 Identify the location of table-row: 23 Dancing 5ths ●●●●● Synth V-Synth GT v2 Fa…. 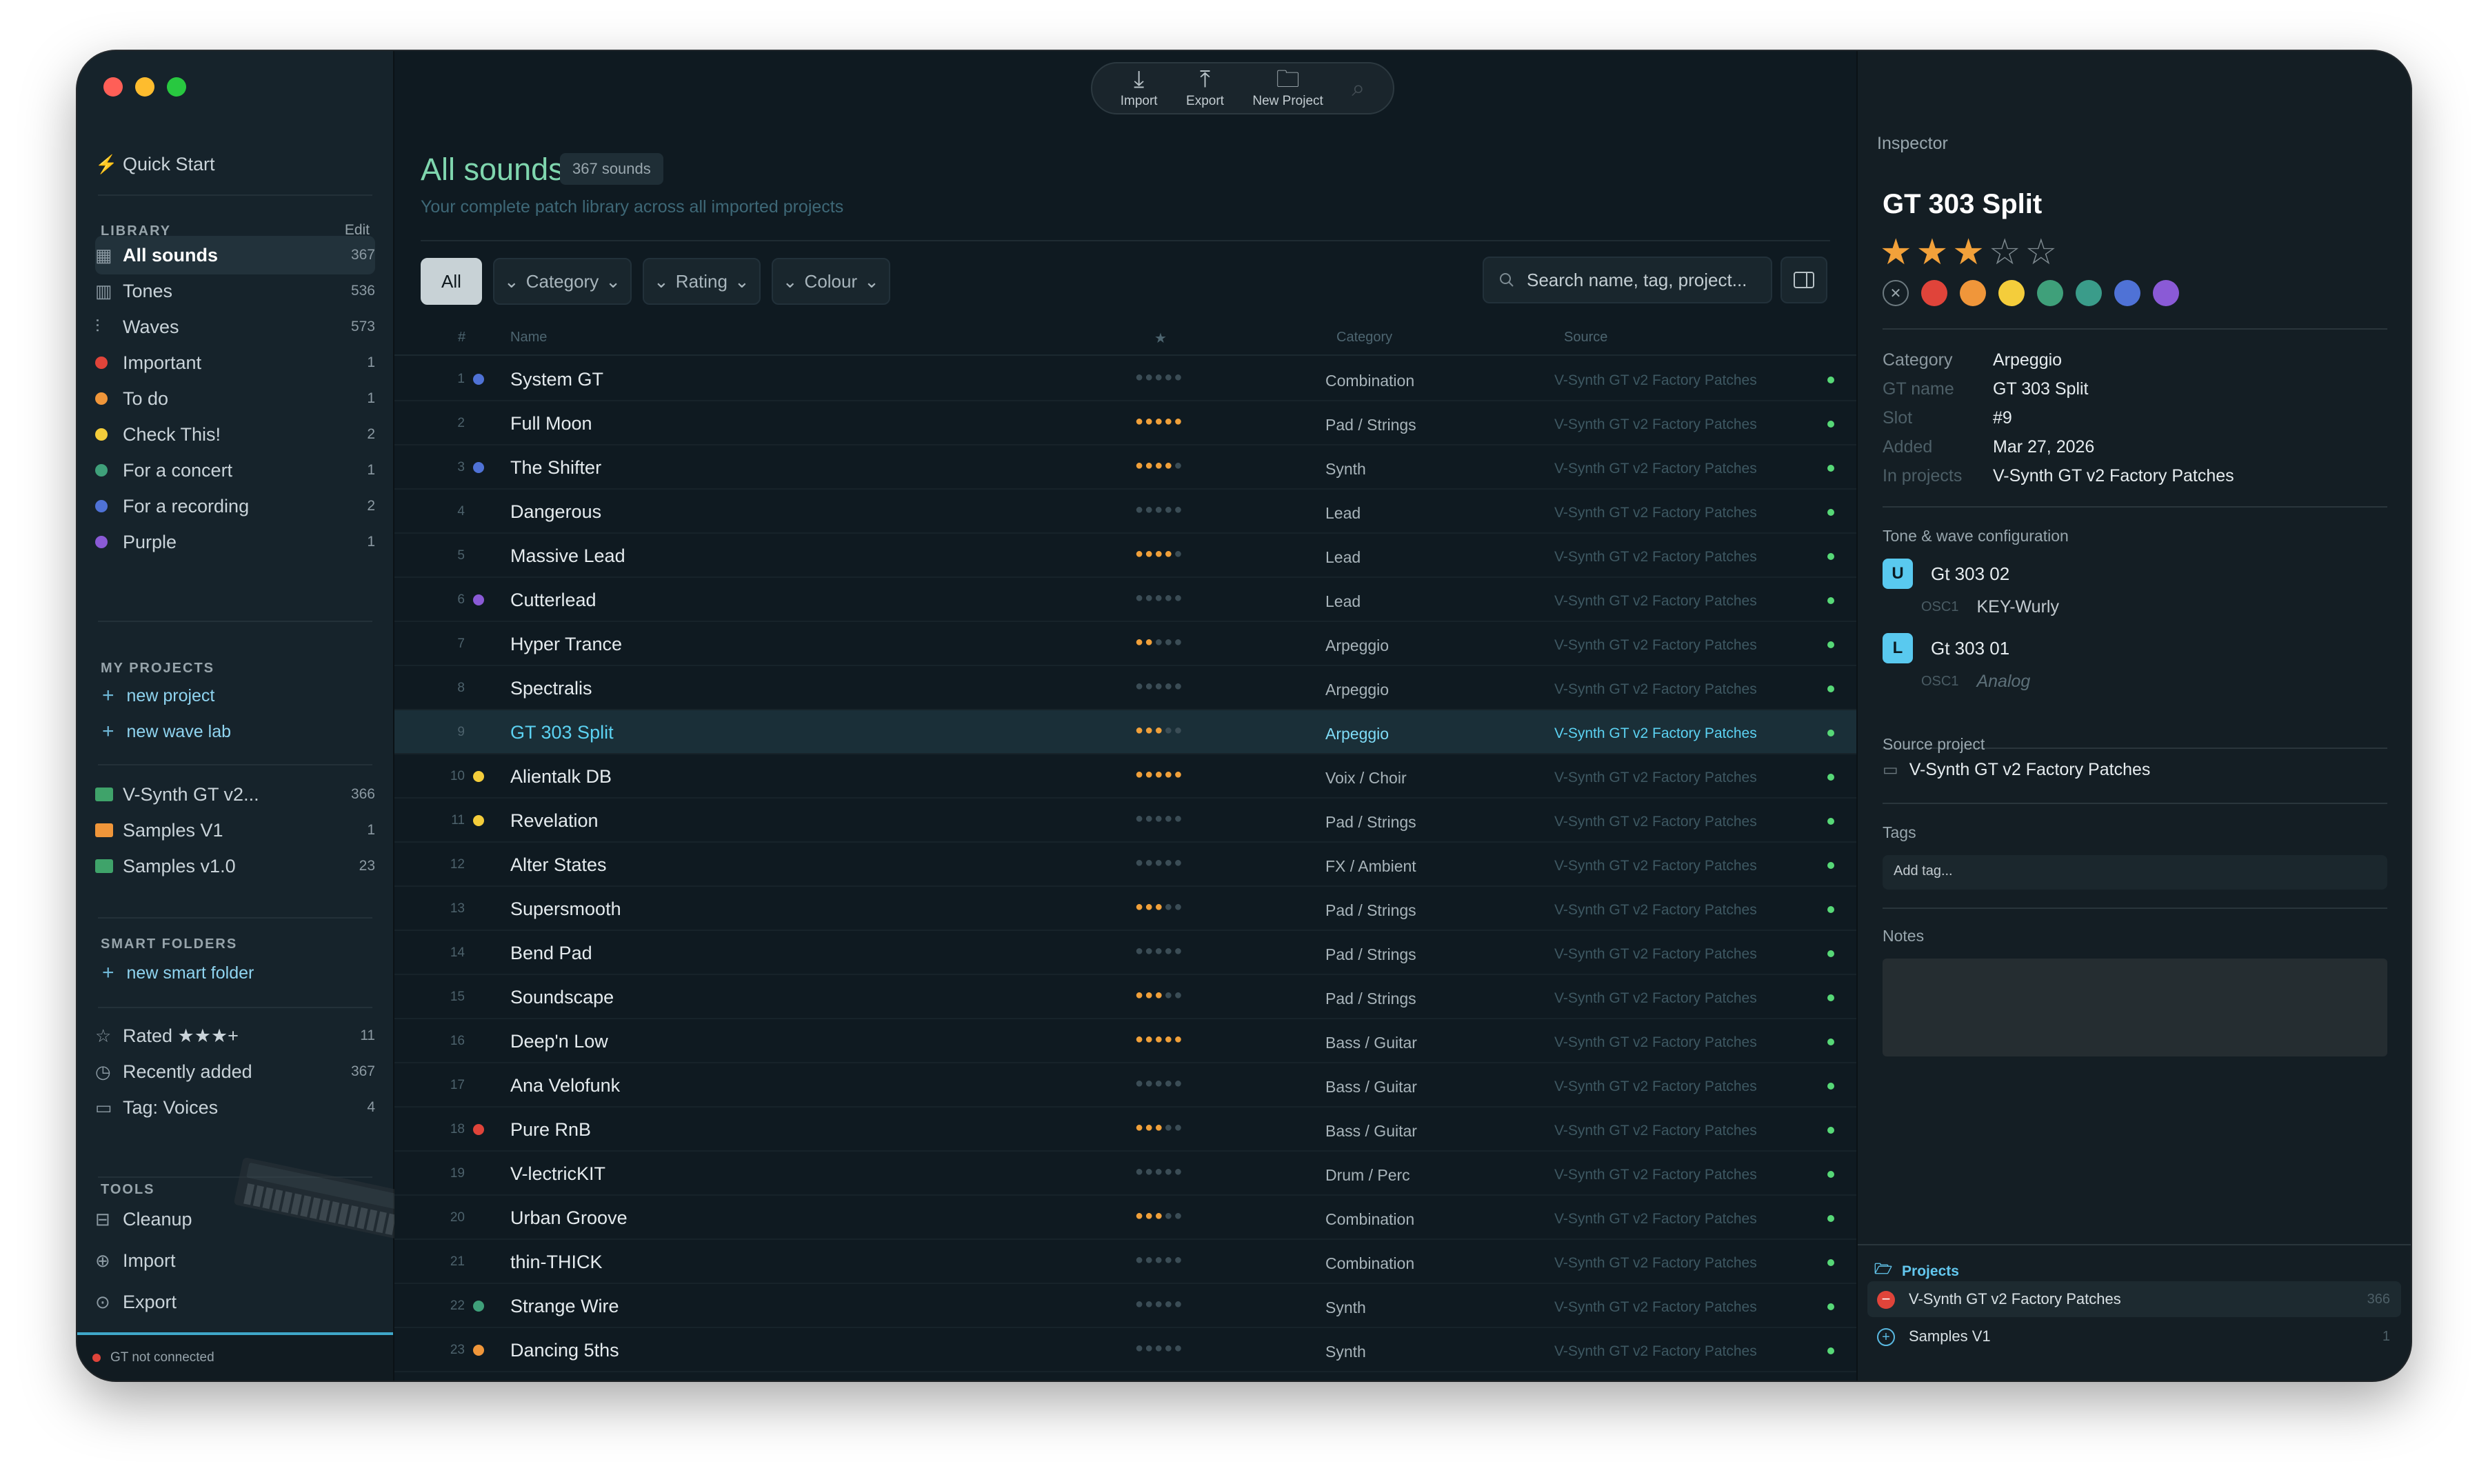
(1131, 1350).